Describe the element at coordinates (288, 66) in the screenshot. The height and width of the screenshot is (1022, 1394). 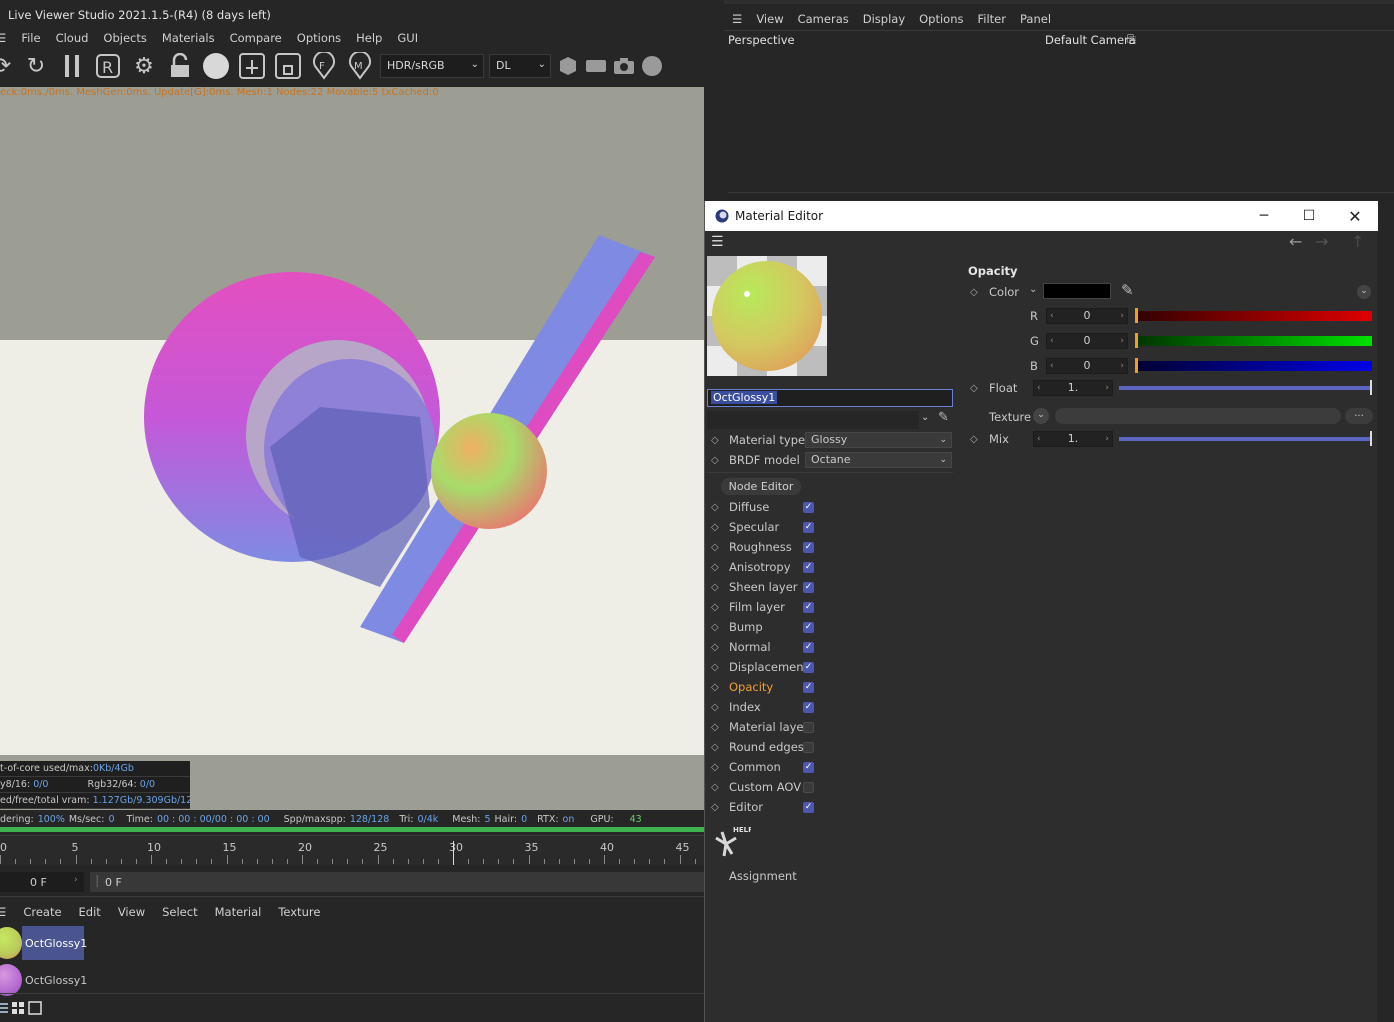
I see `crop-icon` at that location.